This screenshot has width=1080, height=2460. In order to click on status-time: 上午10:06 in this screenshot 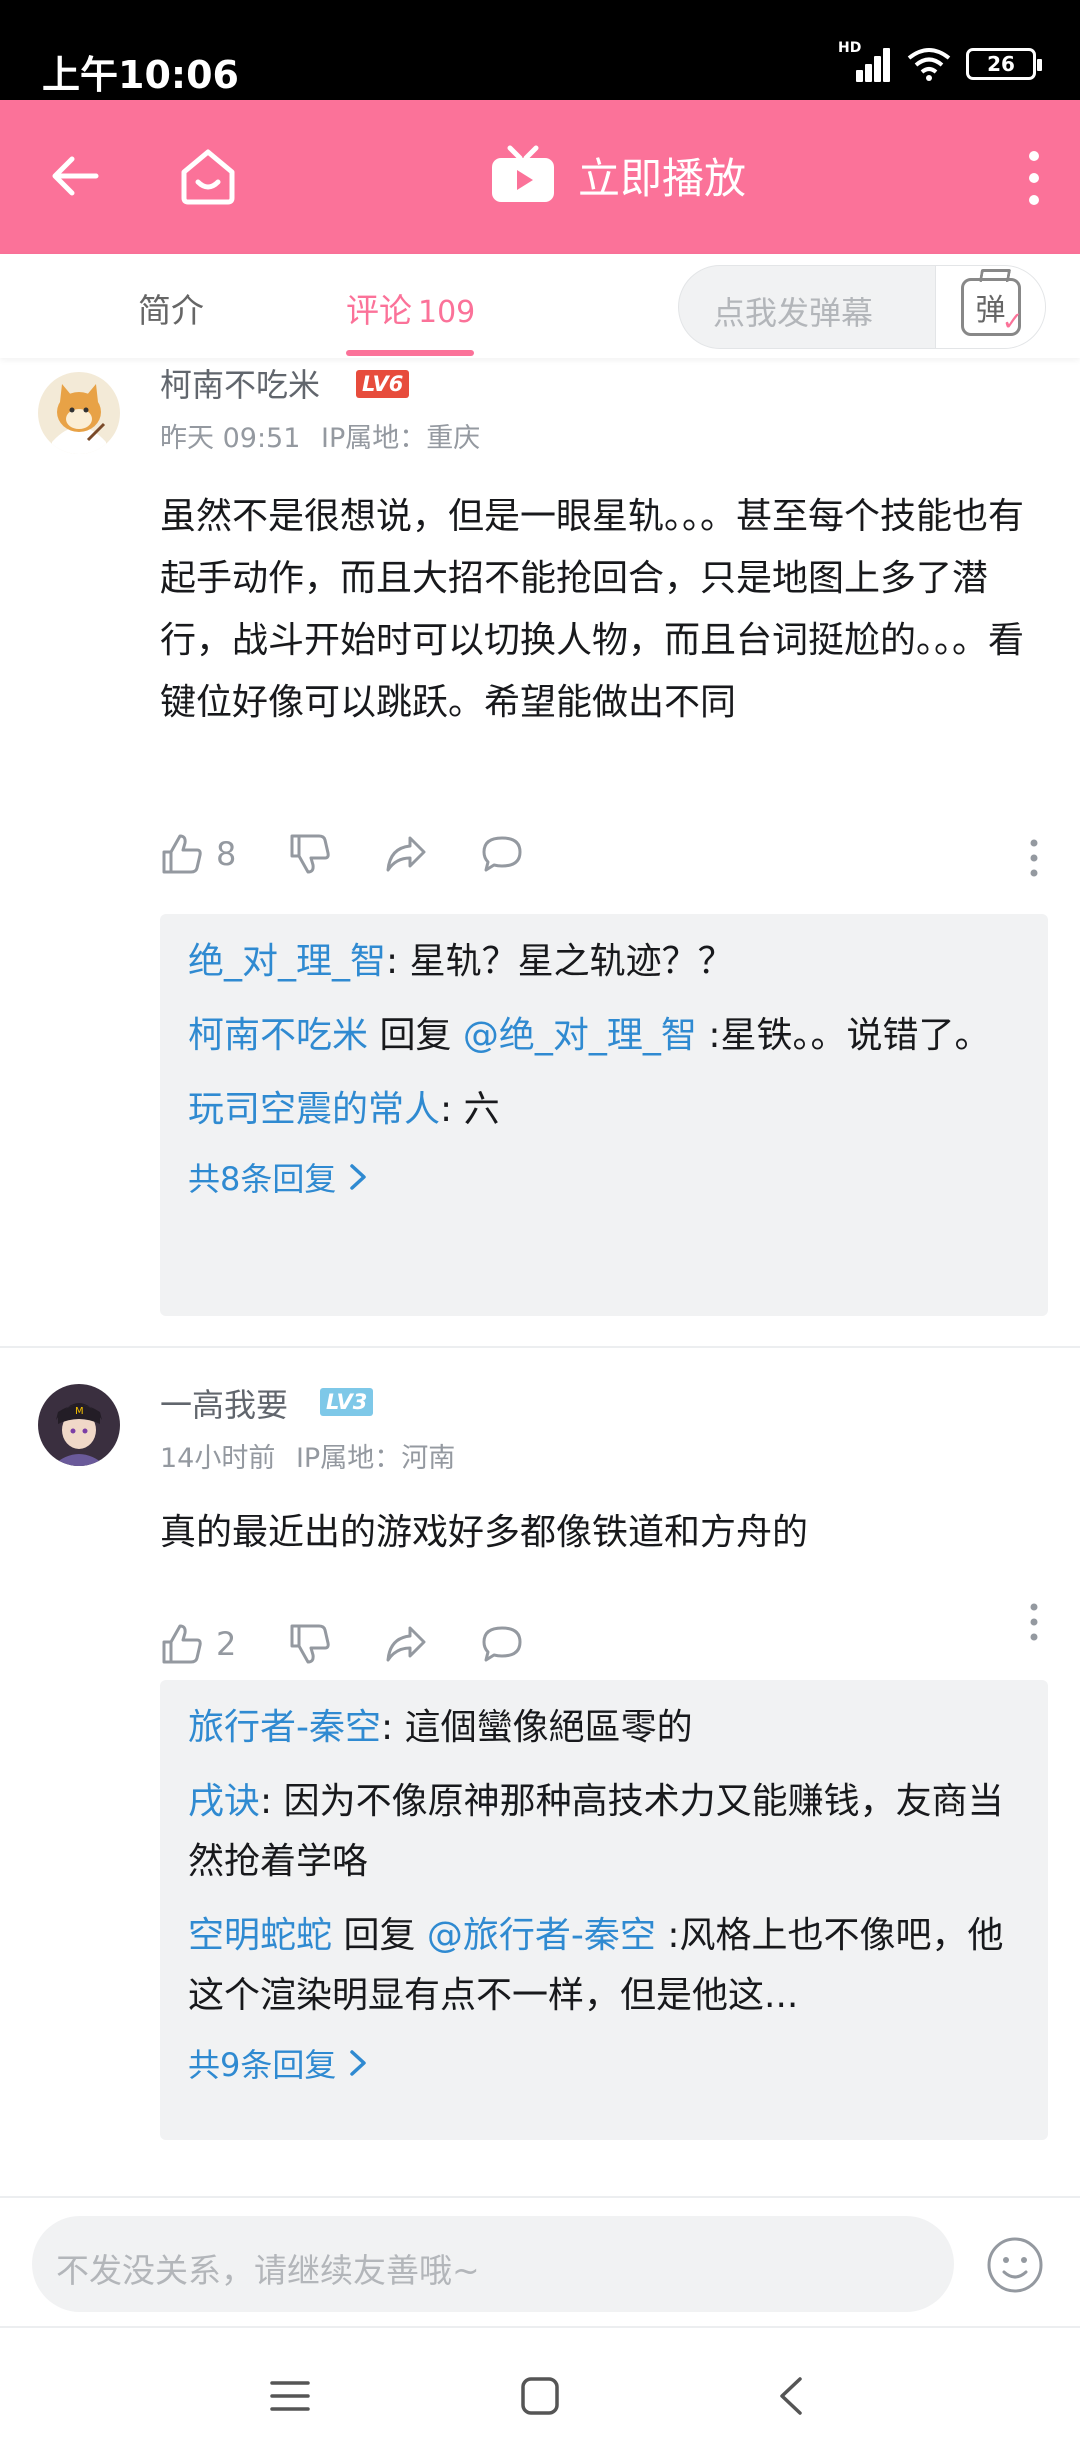, I will do `click(140, 75)`.